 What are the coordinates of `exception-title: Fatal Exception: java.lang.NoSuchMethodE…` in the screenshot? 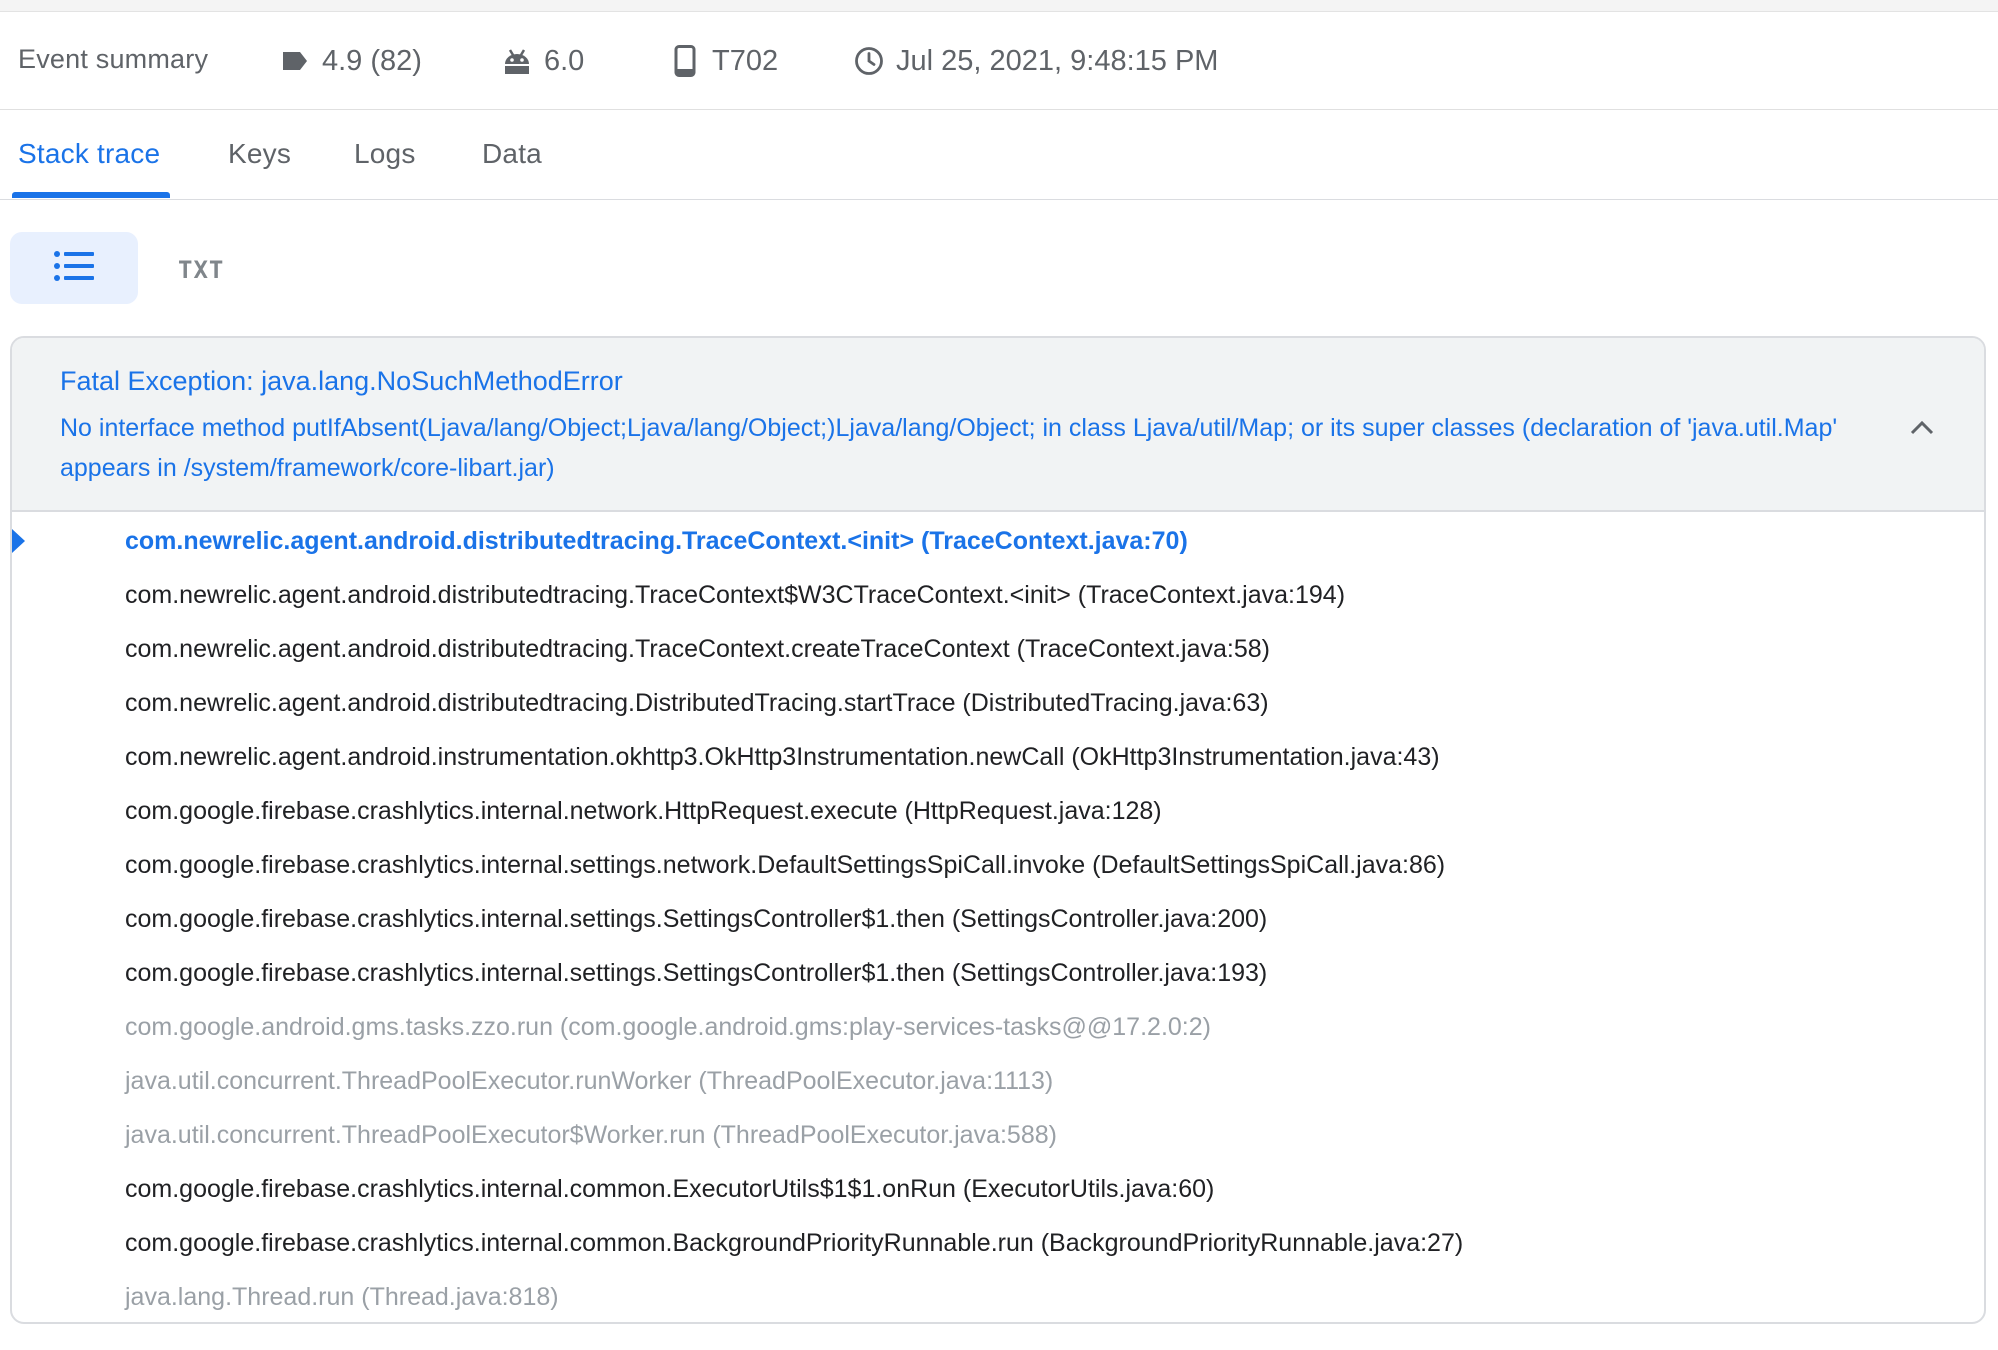 It's located at (341, 381).